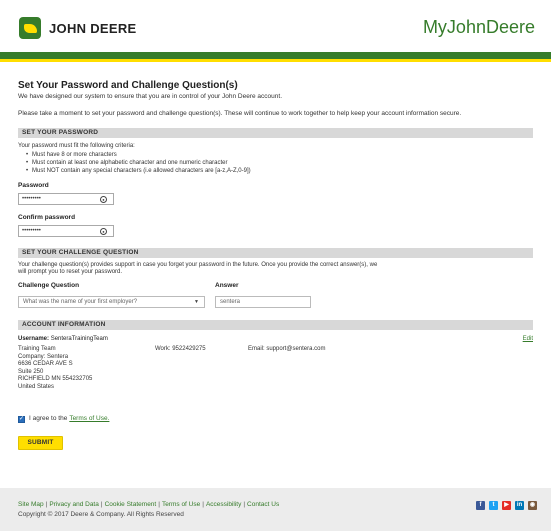  I want to click on address-line: RICHFIELD MN 554232705, so click(55, 379).